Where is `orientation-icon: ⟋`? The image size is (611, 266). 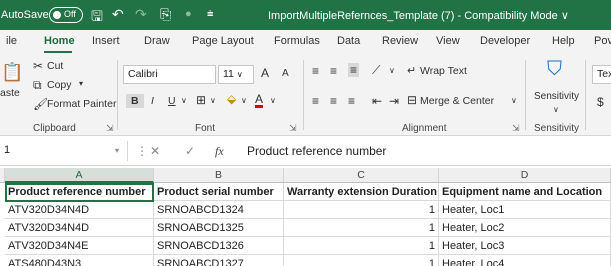
orientation-icon: ⟋ is located at coordinates (376, 70).